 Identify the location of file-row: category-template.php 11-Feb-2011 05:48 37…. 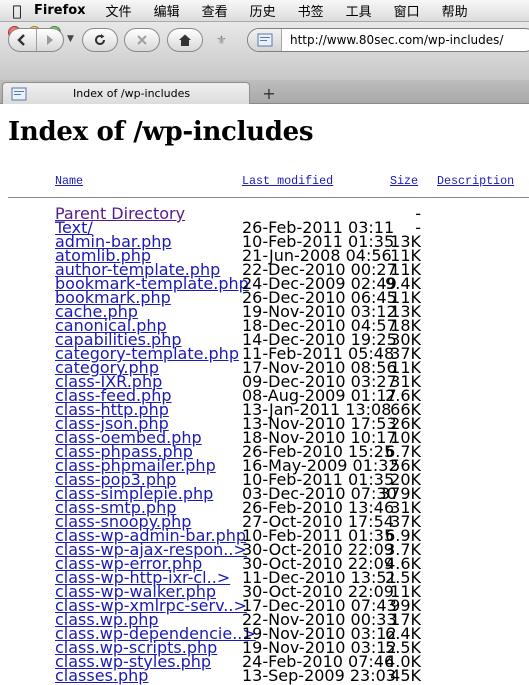
(264, 353).